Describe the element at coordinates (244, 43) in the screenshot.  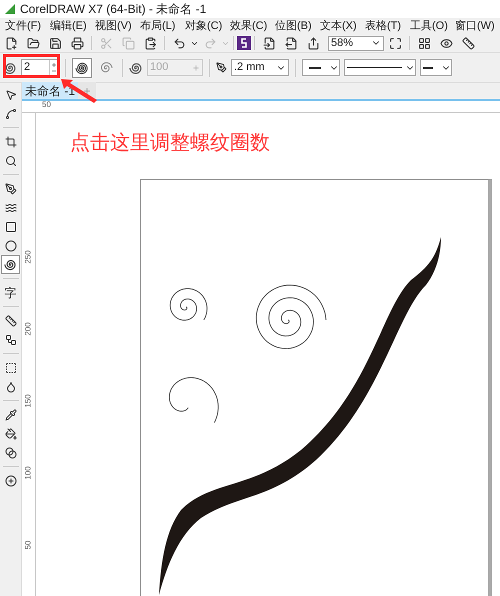
I see `app-launcher-icon` at that location.